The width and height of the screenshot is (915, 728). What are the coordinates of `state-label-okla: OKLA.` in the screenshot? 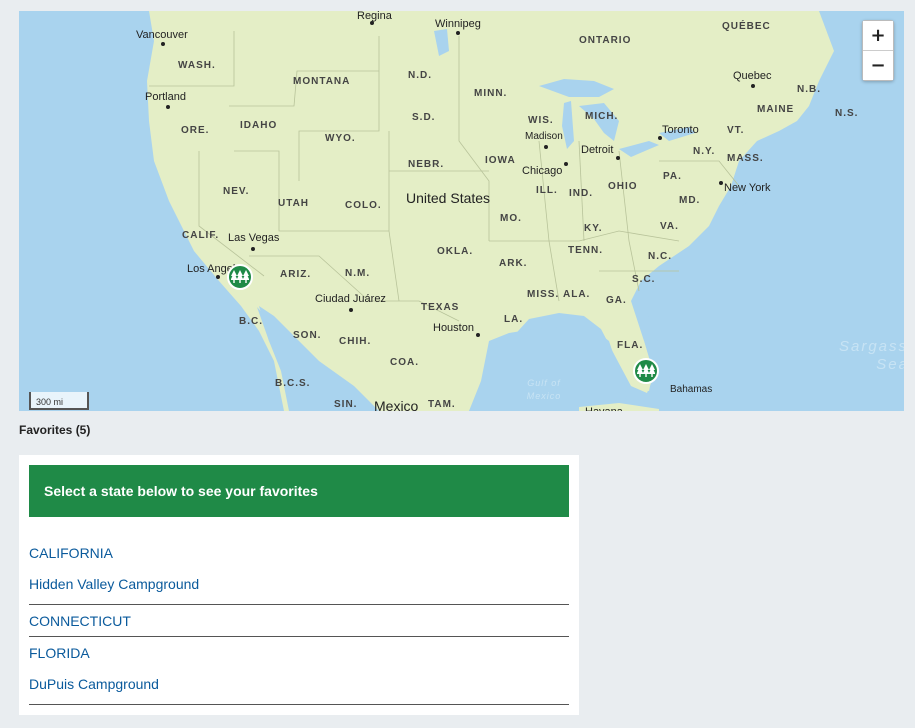 It's located at (455, 251).